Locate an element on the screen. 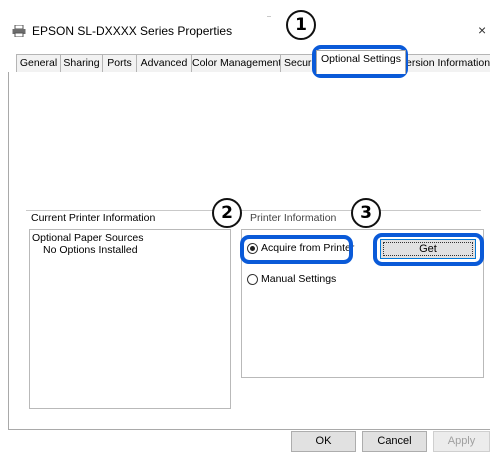  tab-sharing: Sharing is located at coordinates (81, 63).